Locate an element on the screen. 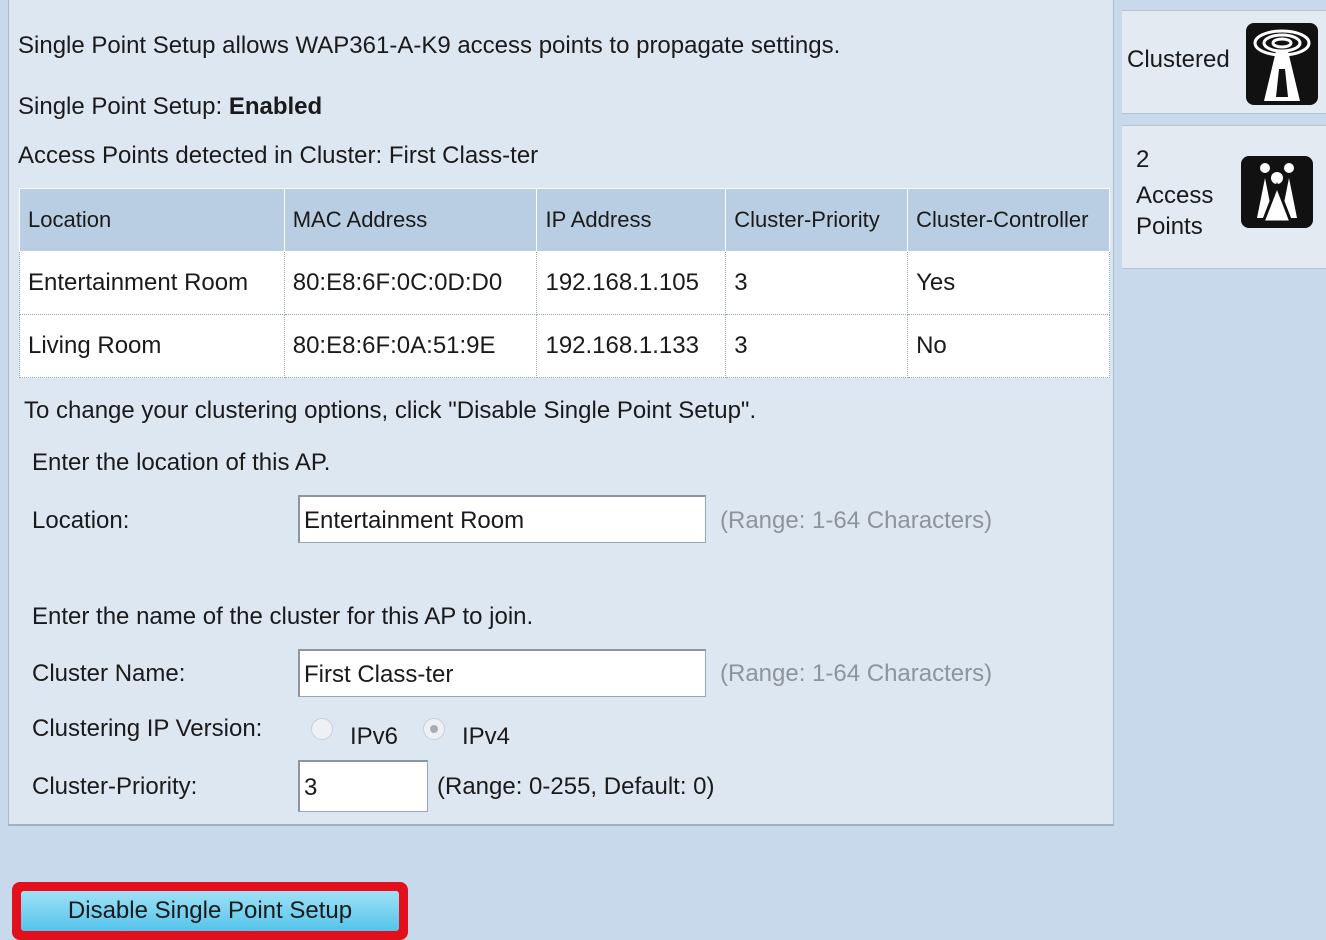 Image resolution: width=1326 pixels, height=940 pixels. column-header-ip: IP Address is located at coordinates (631, 220).